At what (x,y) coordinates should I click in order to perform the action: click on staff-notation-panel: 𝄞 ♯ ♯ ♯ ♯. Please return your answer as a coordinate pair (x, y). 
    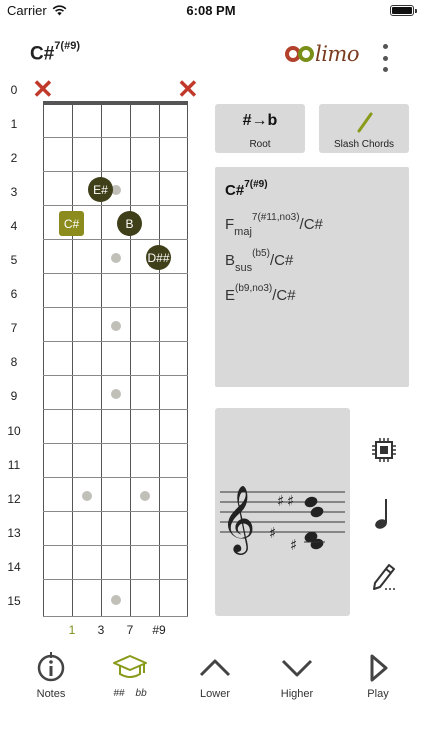
    Looking at the image, I should click on (282, 512).